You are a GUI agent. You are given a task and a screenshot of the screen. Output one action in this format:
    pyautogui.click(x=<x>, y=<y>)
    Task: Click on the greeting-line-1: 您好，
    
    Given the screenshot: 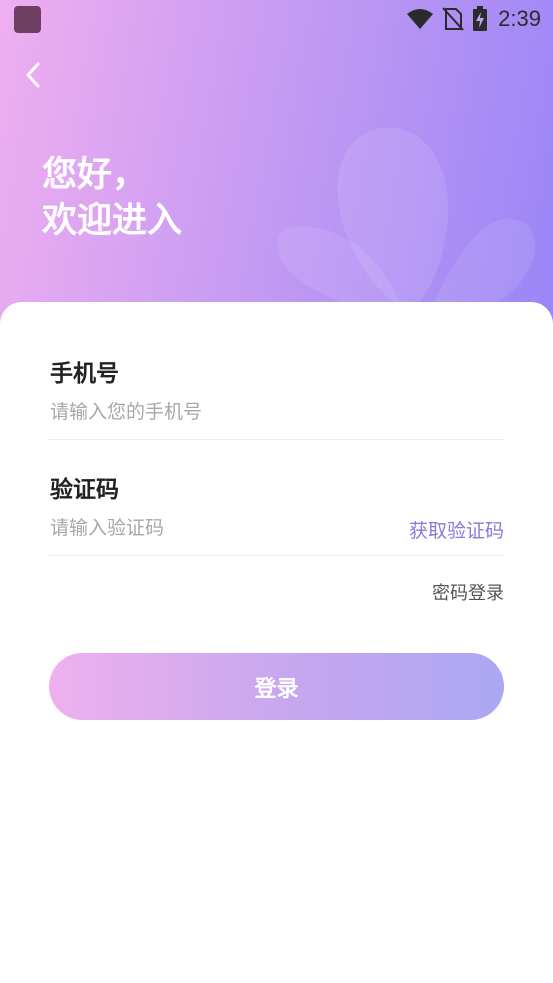 What is the action you would take?
    pyautogui.click(x=95, y=175)
    